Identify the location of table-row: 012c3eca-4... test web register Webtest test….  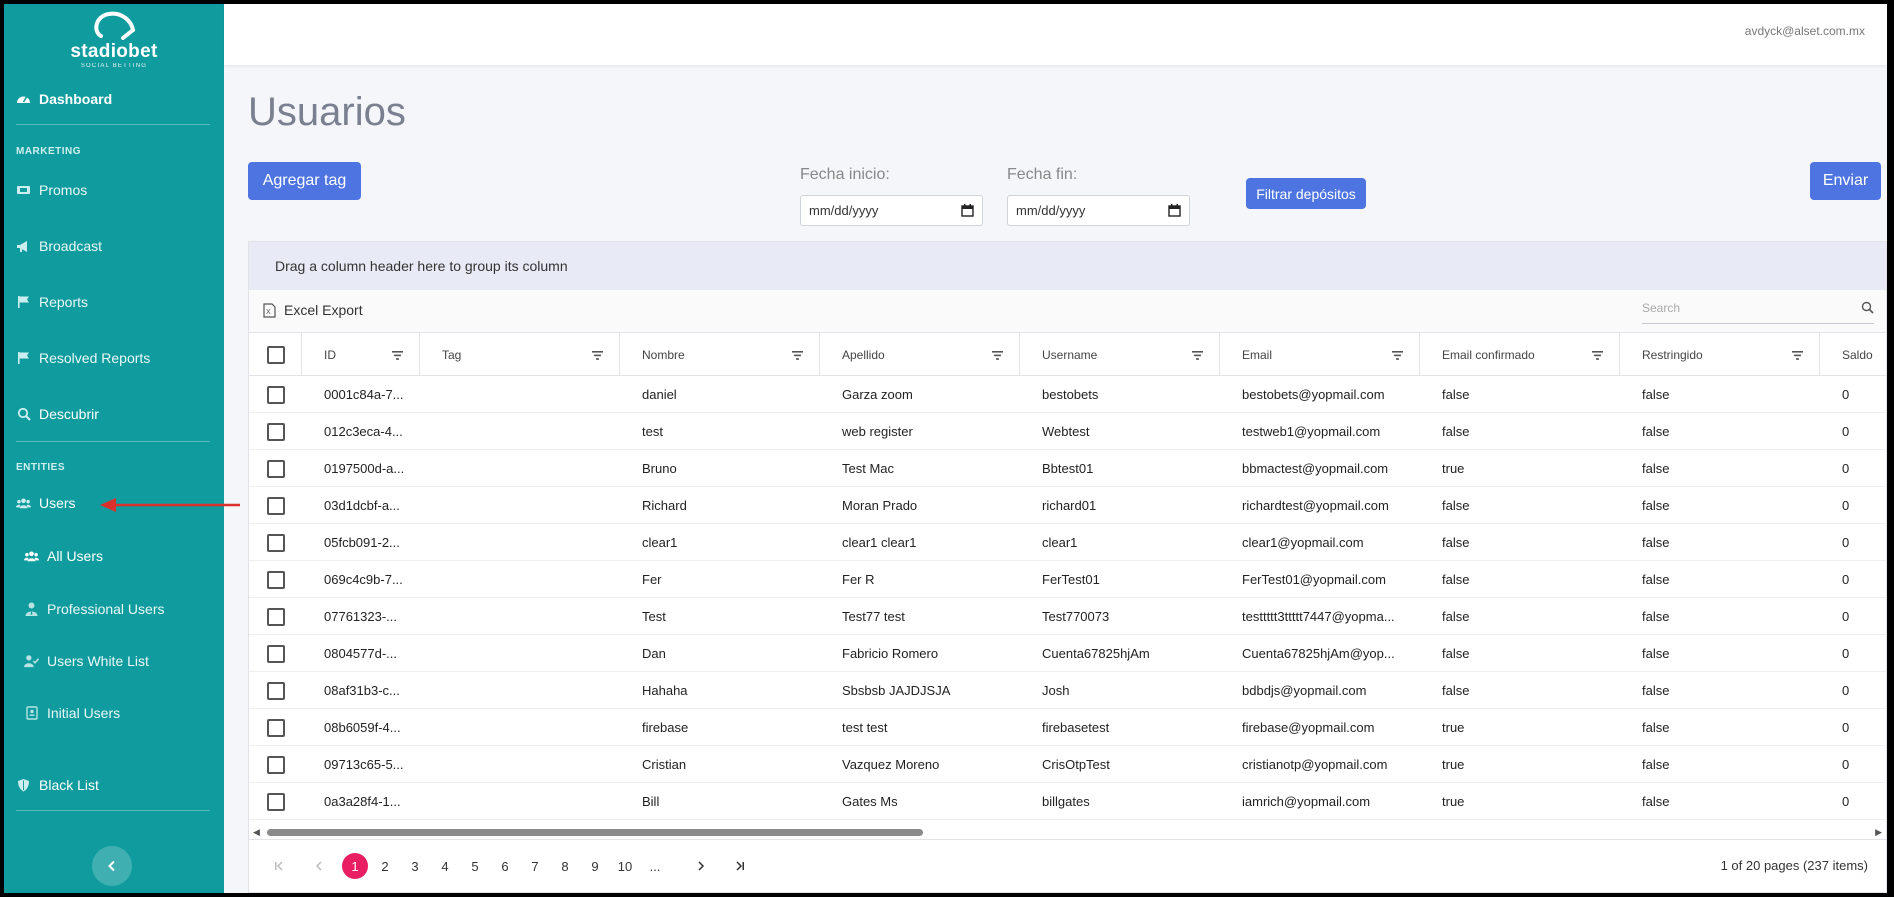
(1067, 431).